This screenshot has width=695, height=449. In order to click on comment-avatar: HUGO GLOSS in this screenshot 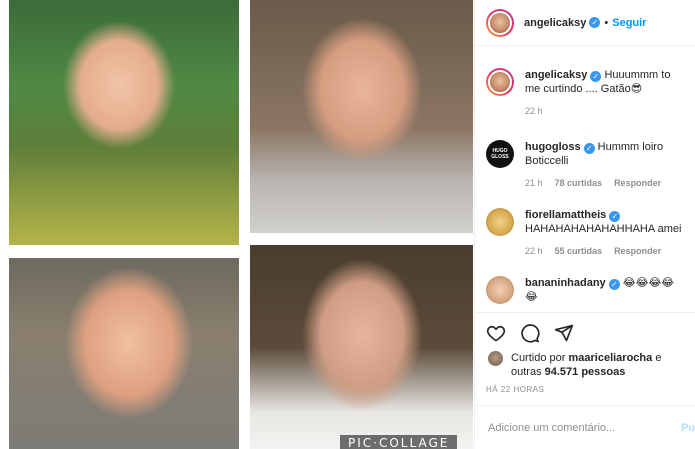, I will do `click(500, 154)`.